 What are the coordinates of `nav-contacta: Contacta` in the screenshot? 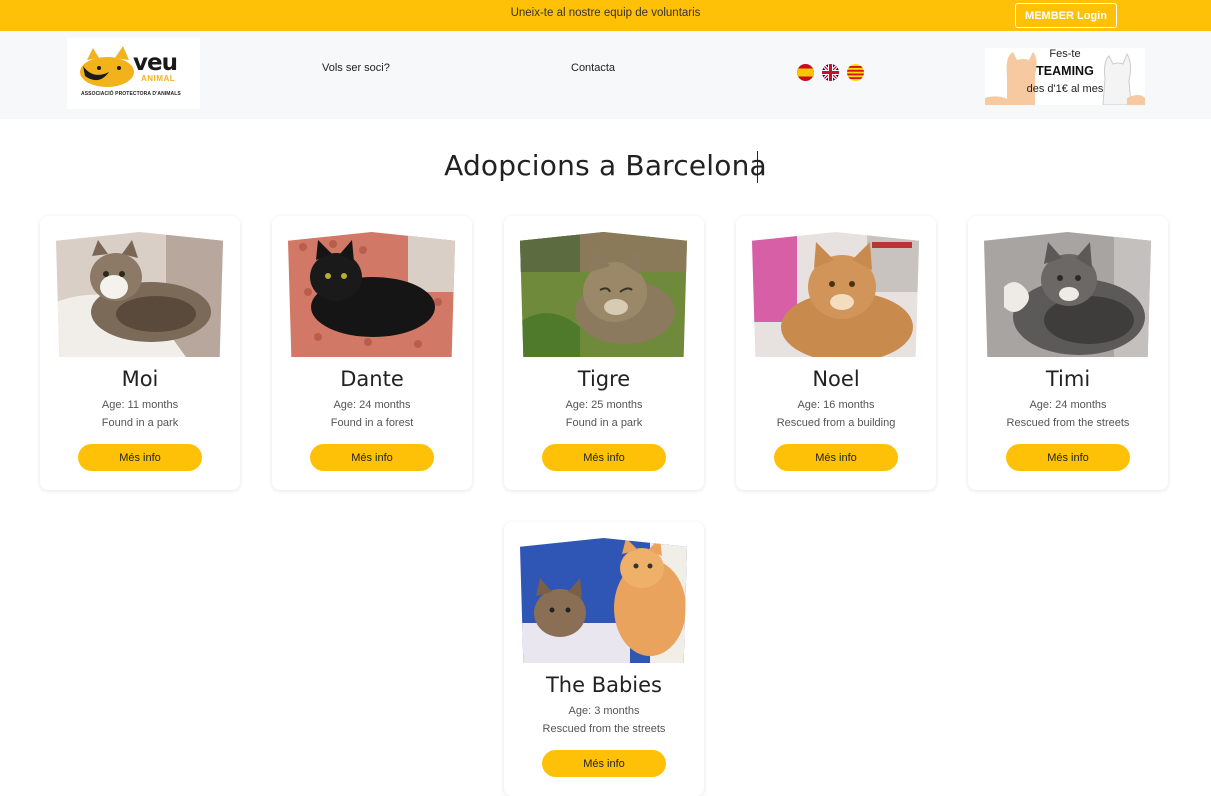 It's located at (593, 68).